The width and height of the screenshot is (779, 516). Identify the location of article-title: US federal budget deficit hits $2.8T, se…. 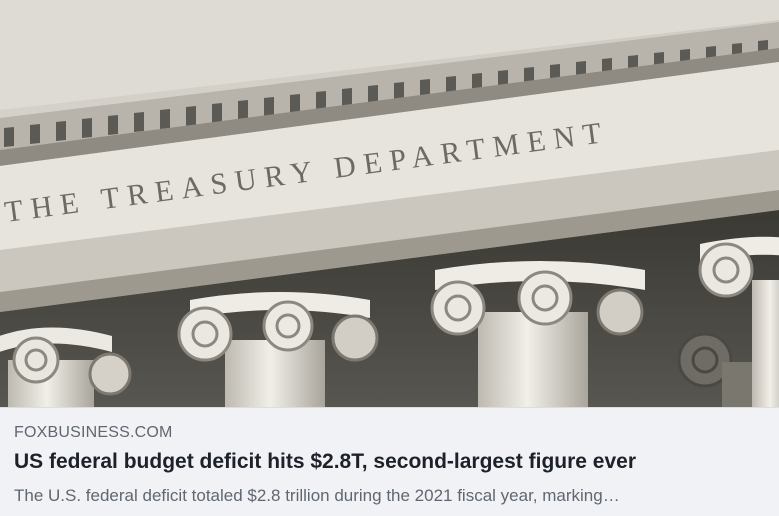
(390, 462).